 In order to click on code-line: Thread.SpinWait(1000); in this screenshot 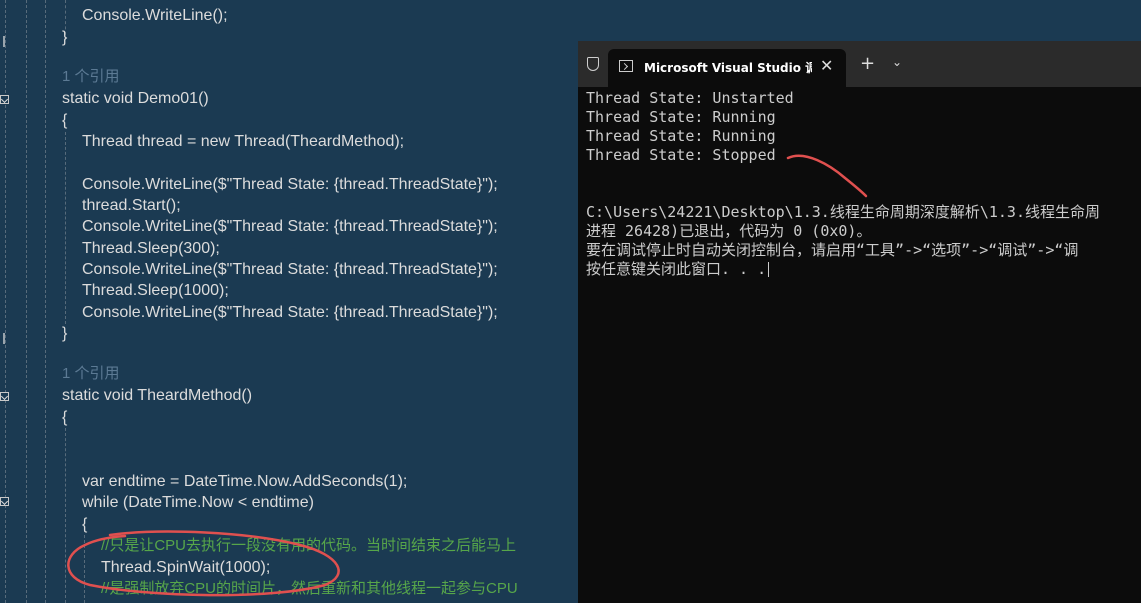, I will do `click(186, 567)`.